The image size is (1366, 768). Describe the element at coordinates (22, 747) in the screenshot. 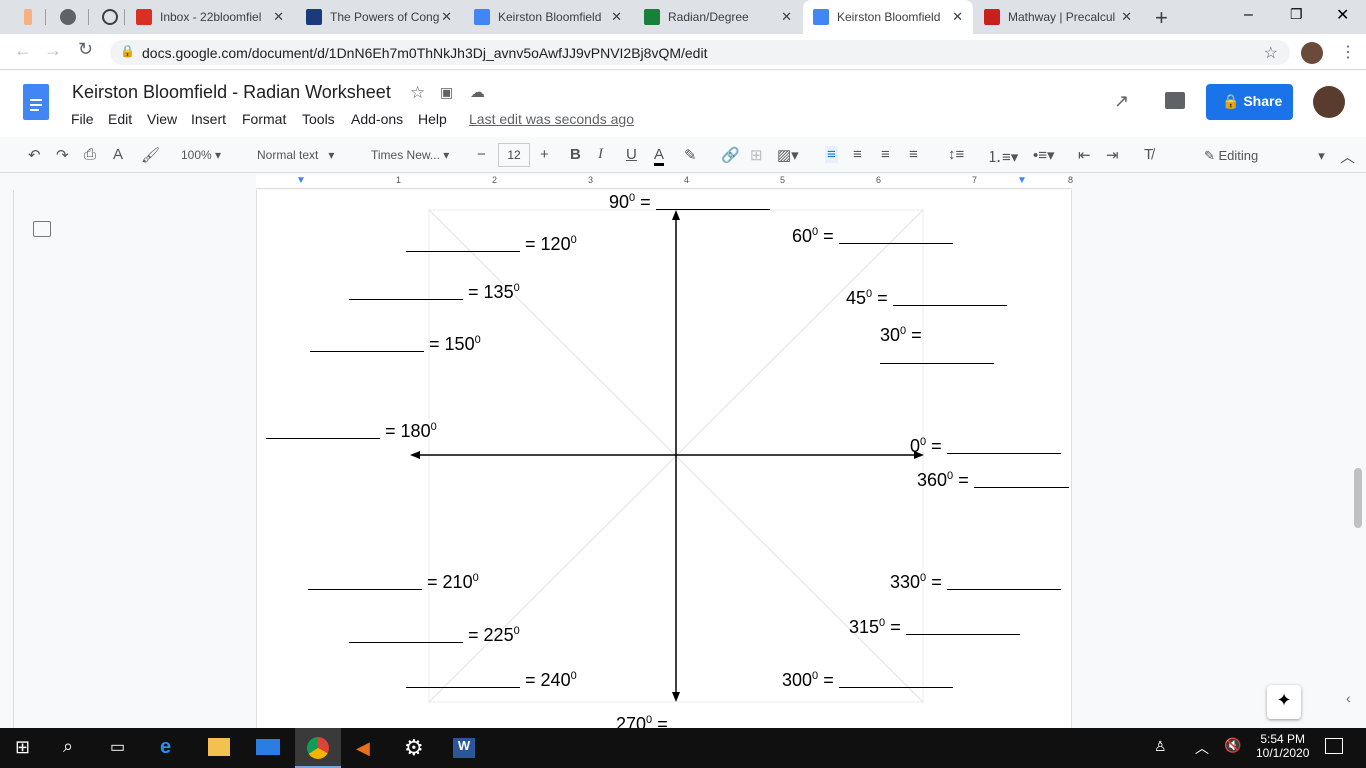

I see `windows-start-icon: ⊞` at that location.